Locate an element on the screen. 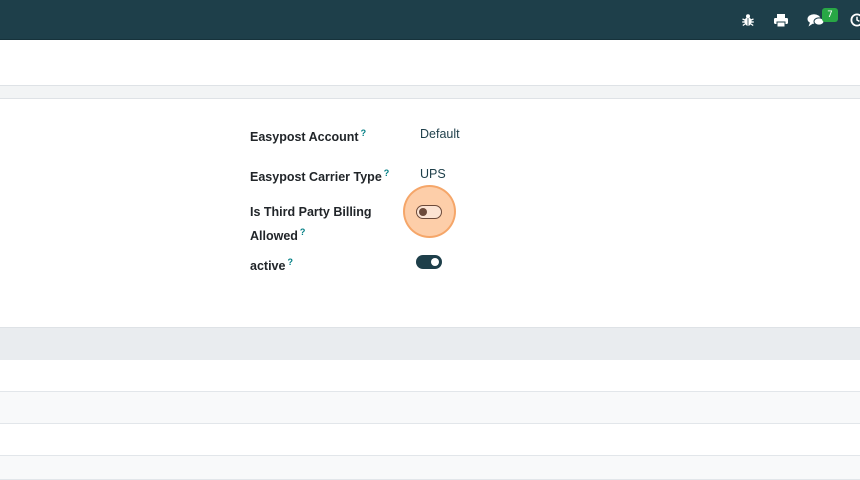  top-navbar: 7 is located at coordinates (430, 20).